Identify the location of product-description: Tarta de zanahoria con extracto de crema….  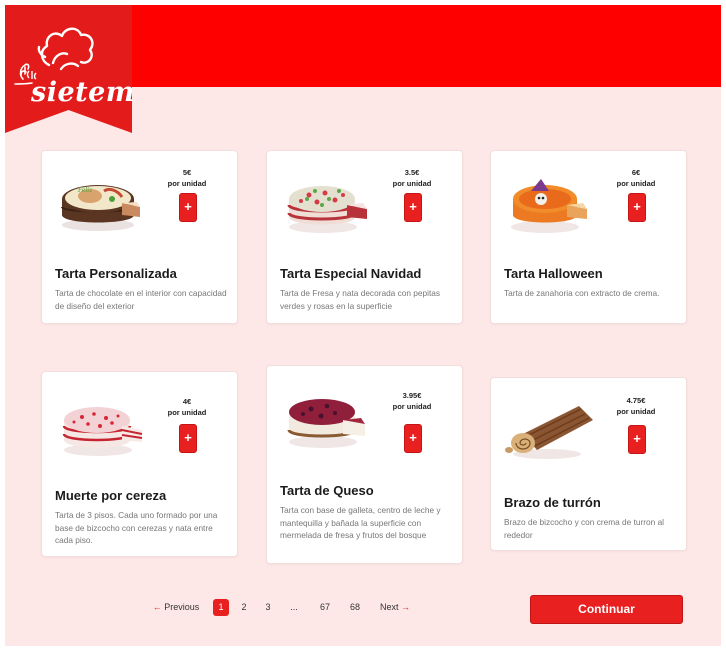
(582, 293).